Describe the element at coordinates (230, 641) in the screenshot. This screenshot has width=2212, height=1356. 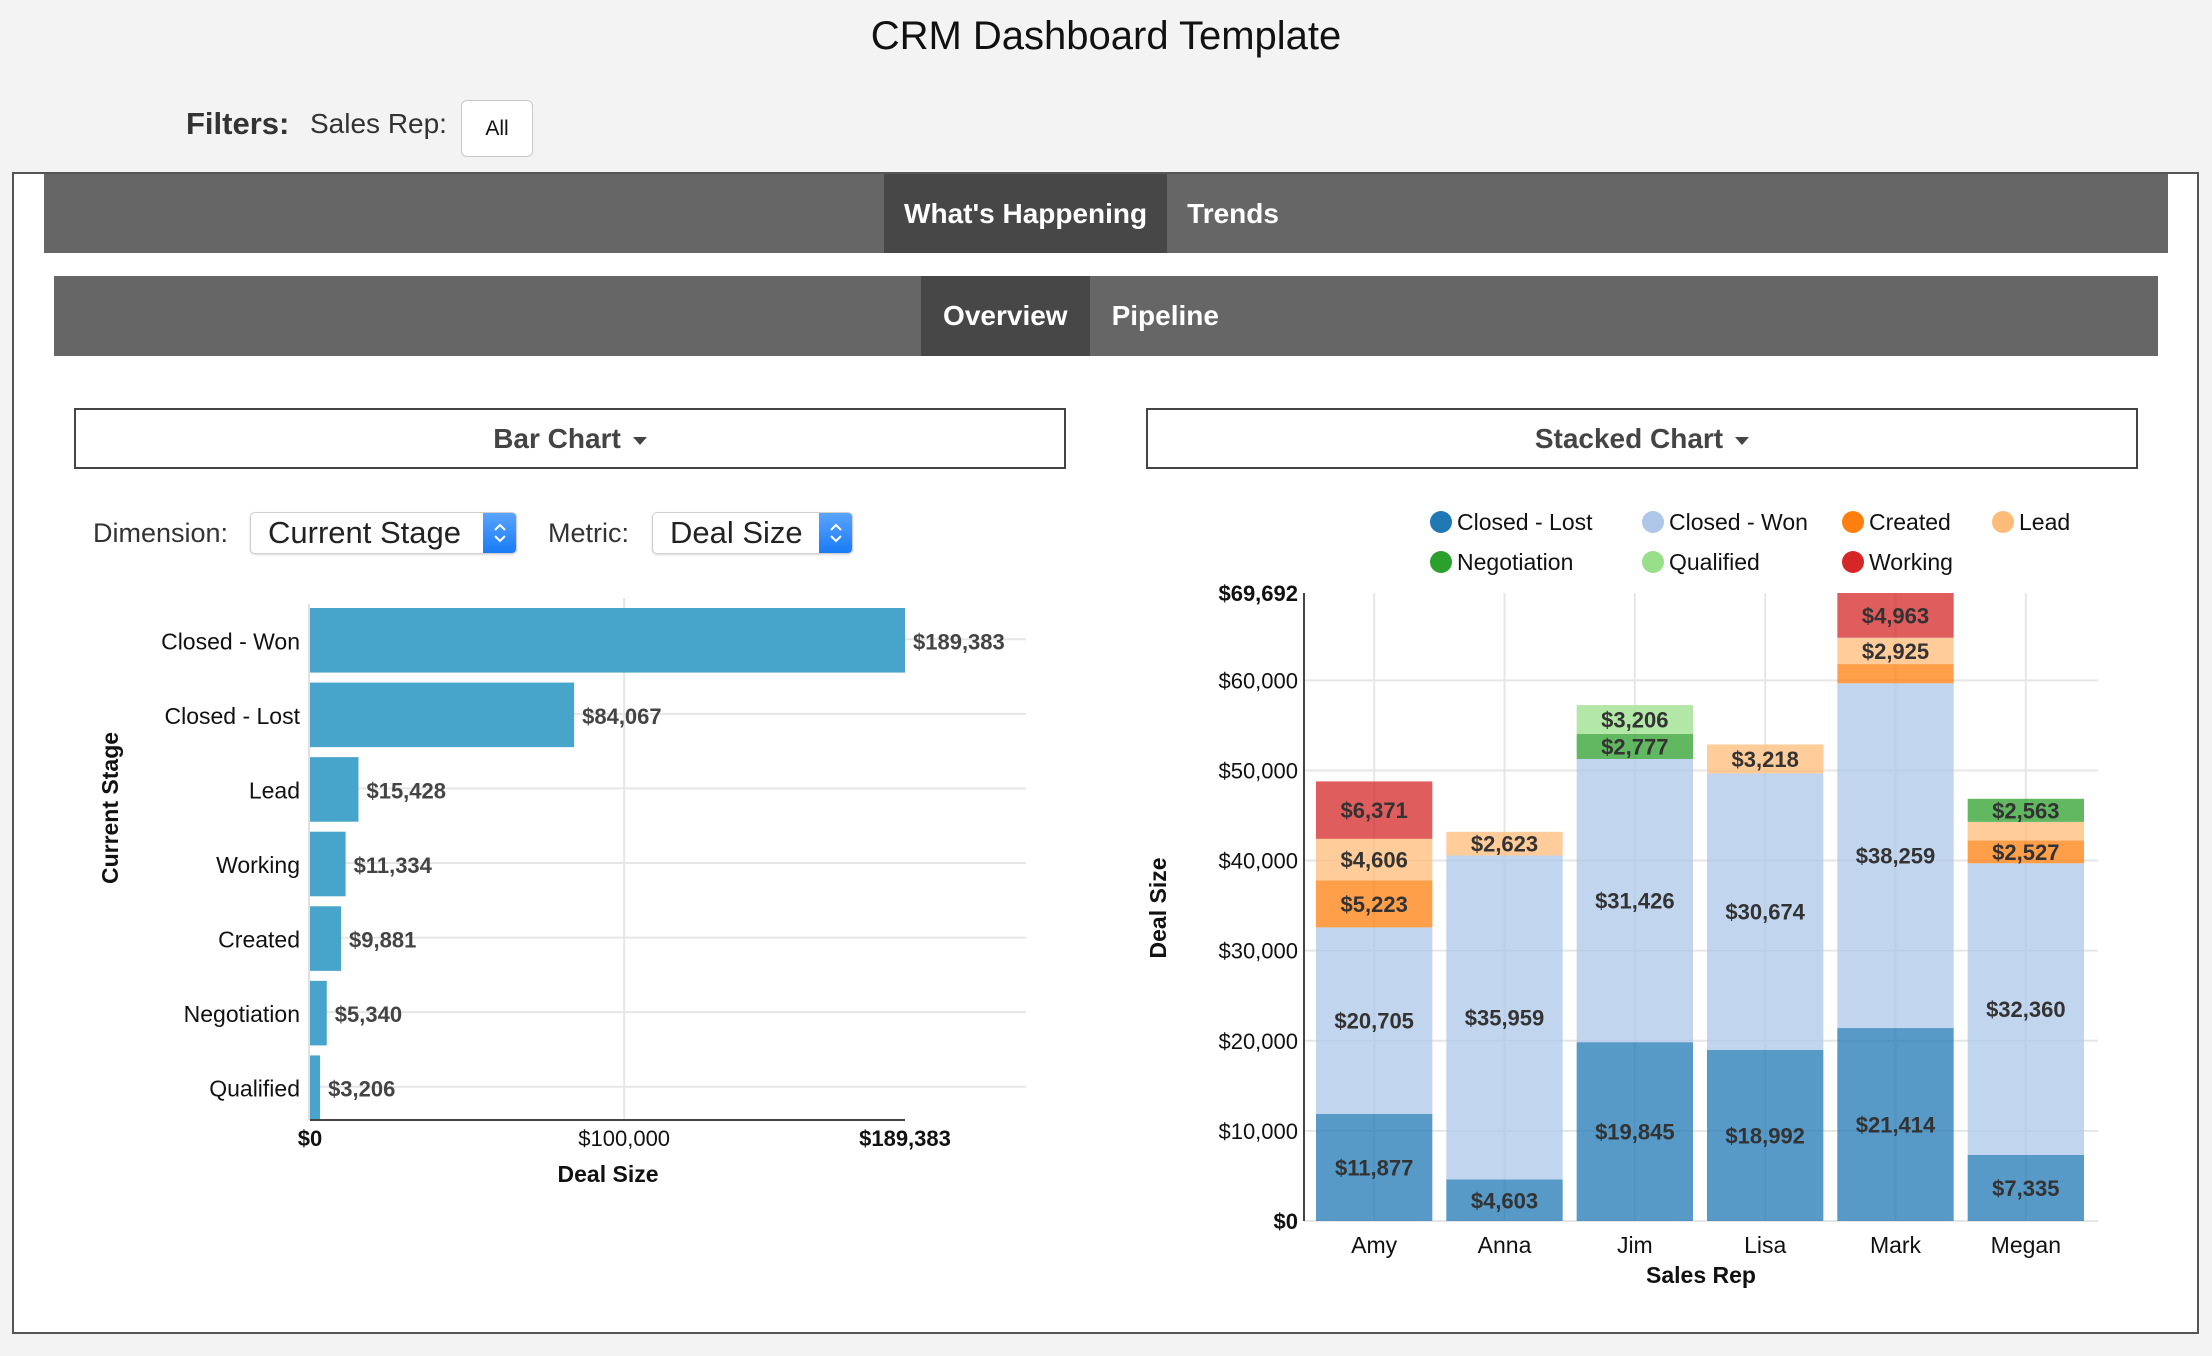
I see `category-label: Closed - Won` at that location.